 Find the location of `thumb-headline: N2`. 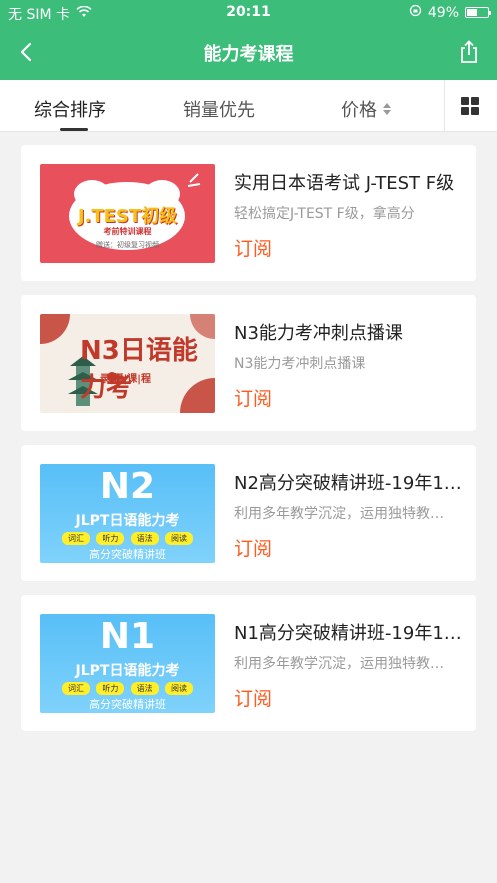

thumb-headline: N2 is located at coordinates (127, 486).